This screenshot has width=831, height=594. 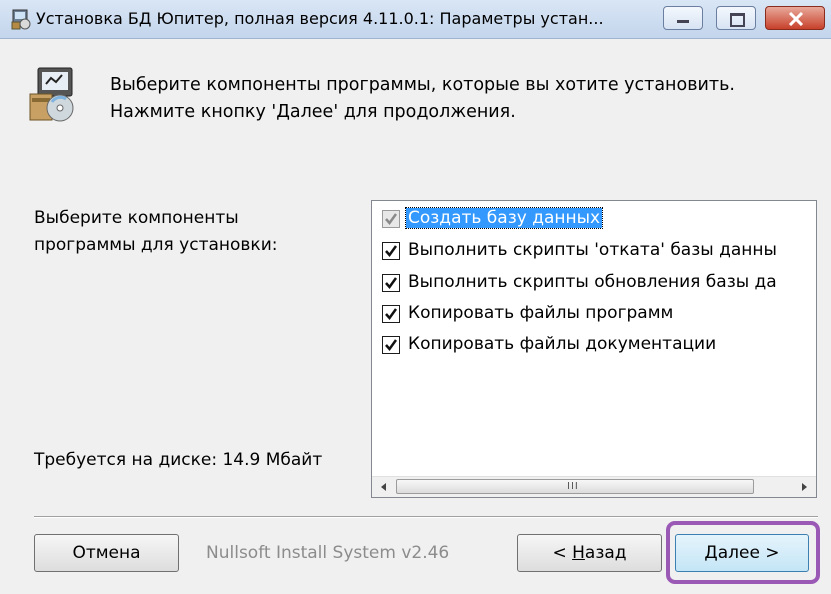 What do you see at coordinates (328, 553) in the screenshot?
I see `nsis-branding: Nullsoft Install System v2.46` at bounding box center [328, 553].